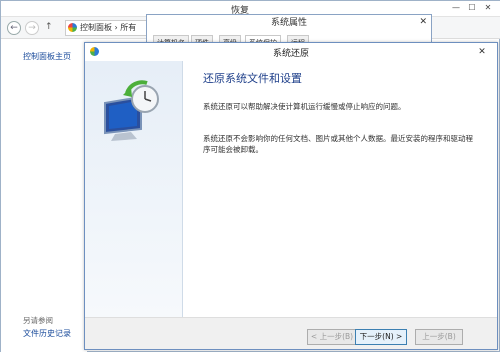  Describe the element at coordinates (423, 22) in the screenshot. I see `close-icon: ✕` at that location.